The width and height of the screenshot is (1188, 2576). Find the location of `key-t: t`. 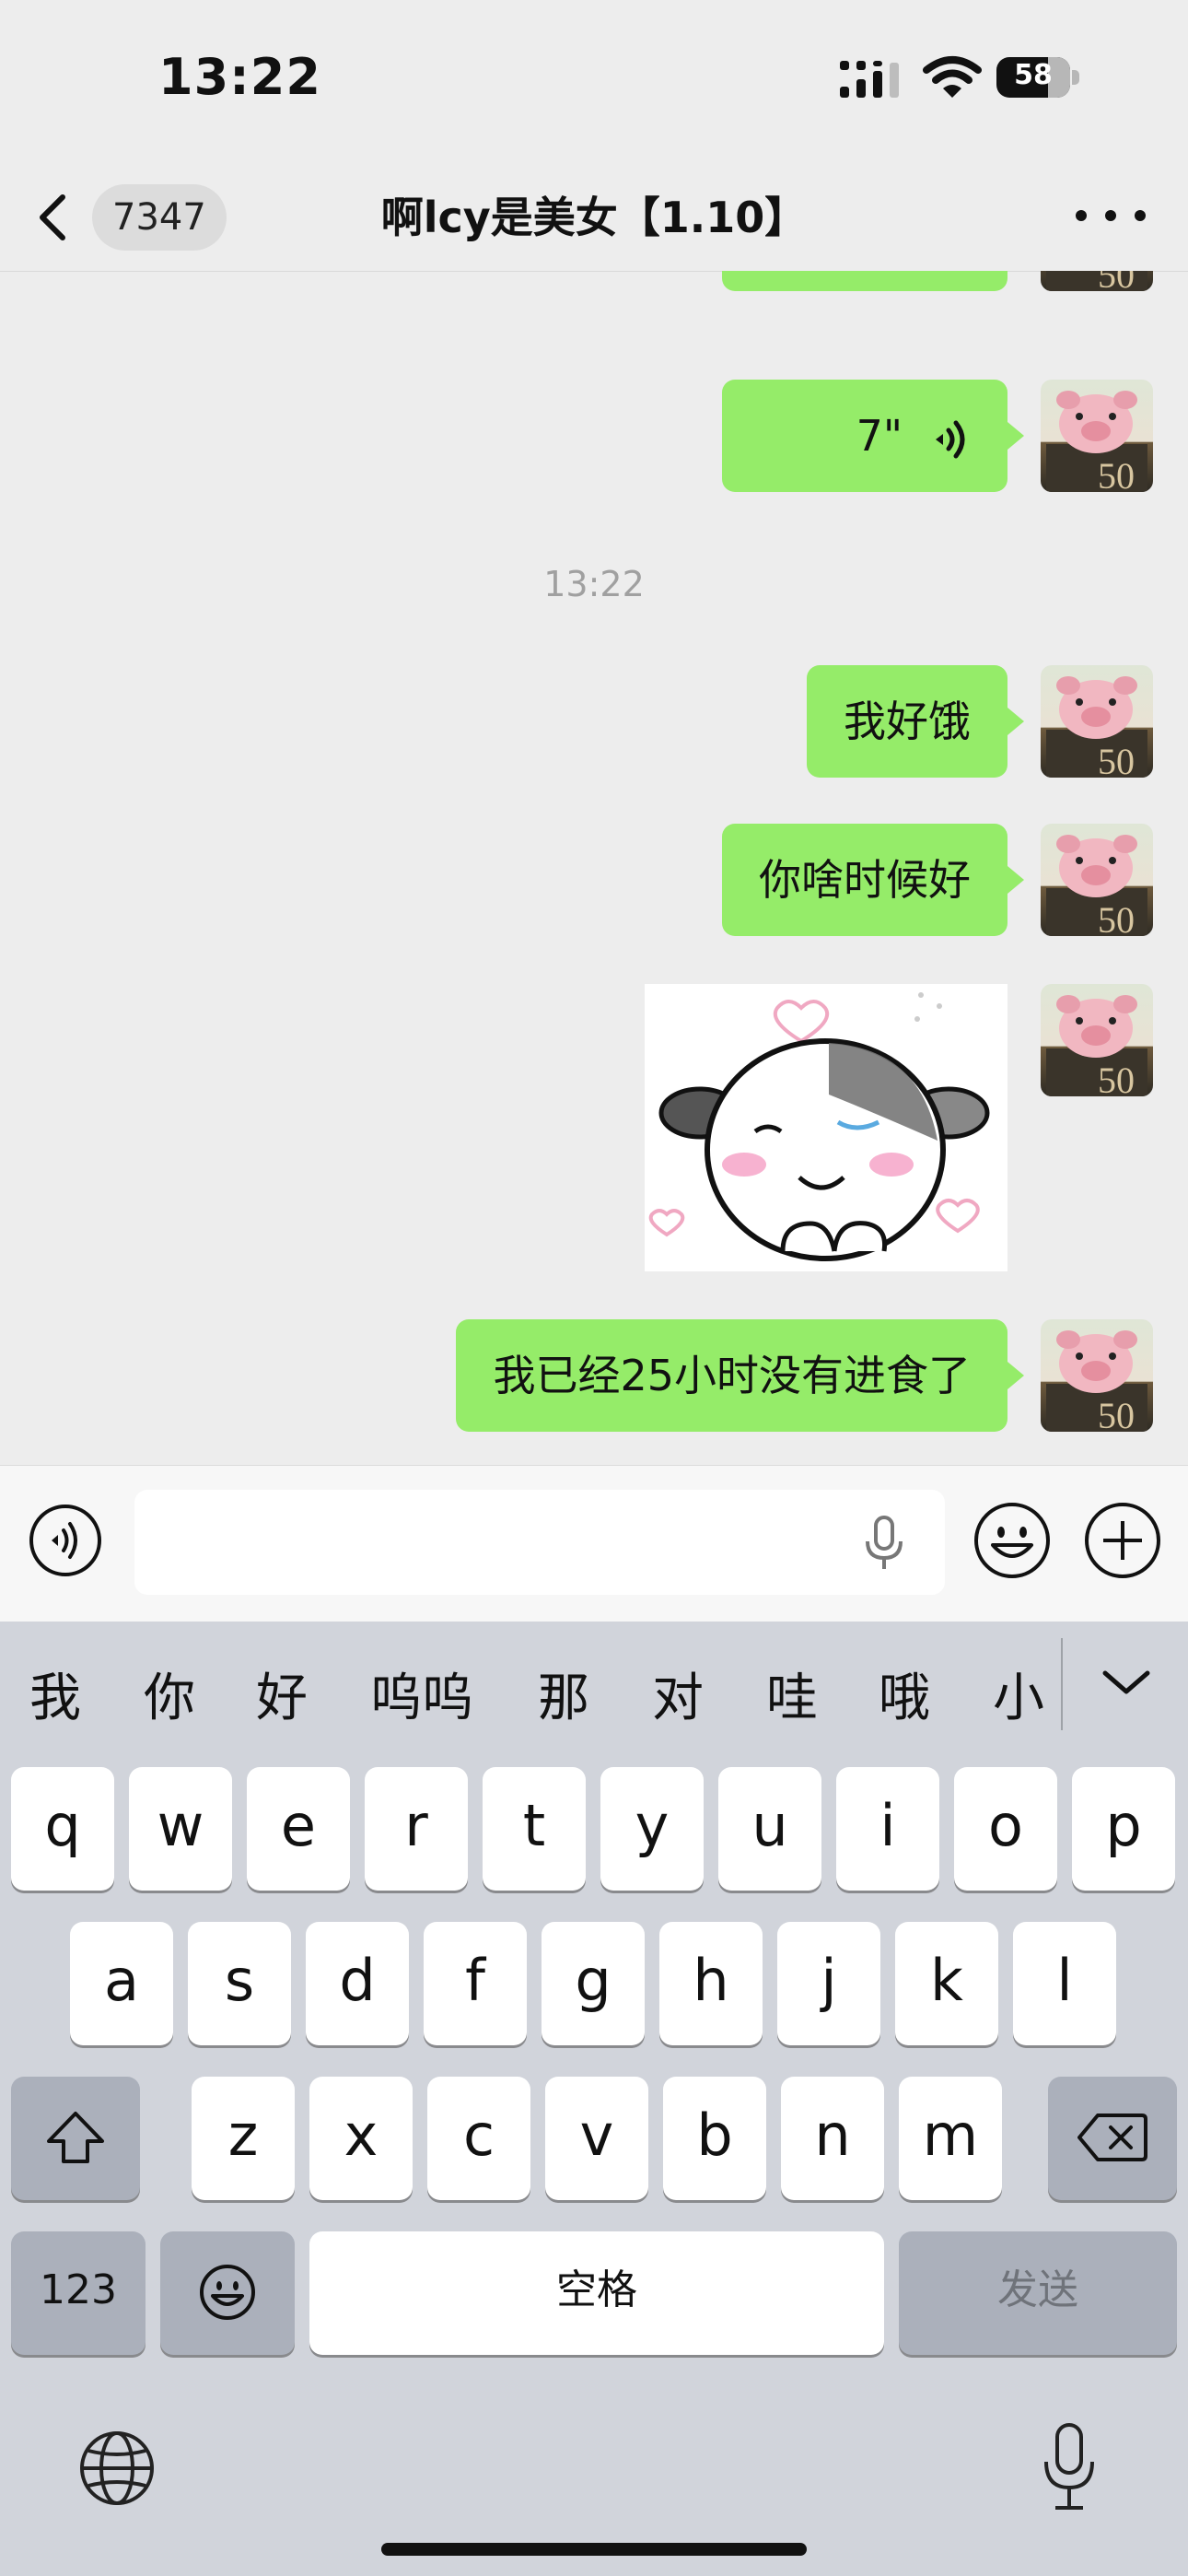

key-t: t is located at coordinates (534, 1829).